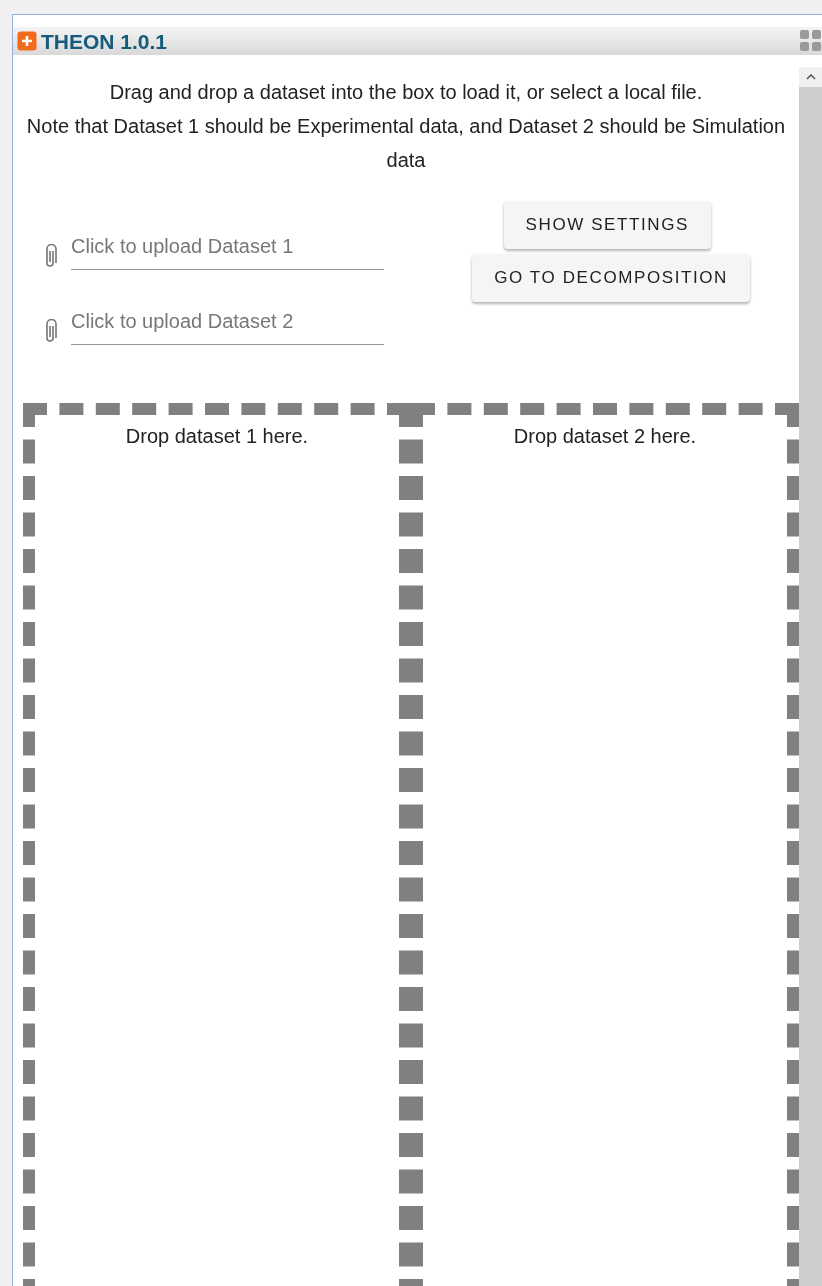  Describe the element at coordinates (227, 325) in the screenshot. I see `upload-field: Click to upload Dataset 2` at that location.